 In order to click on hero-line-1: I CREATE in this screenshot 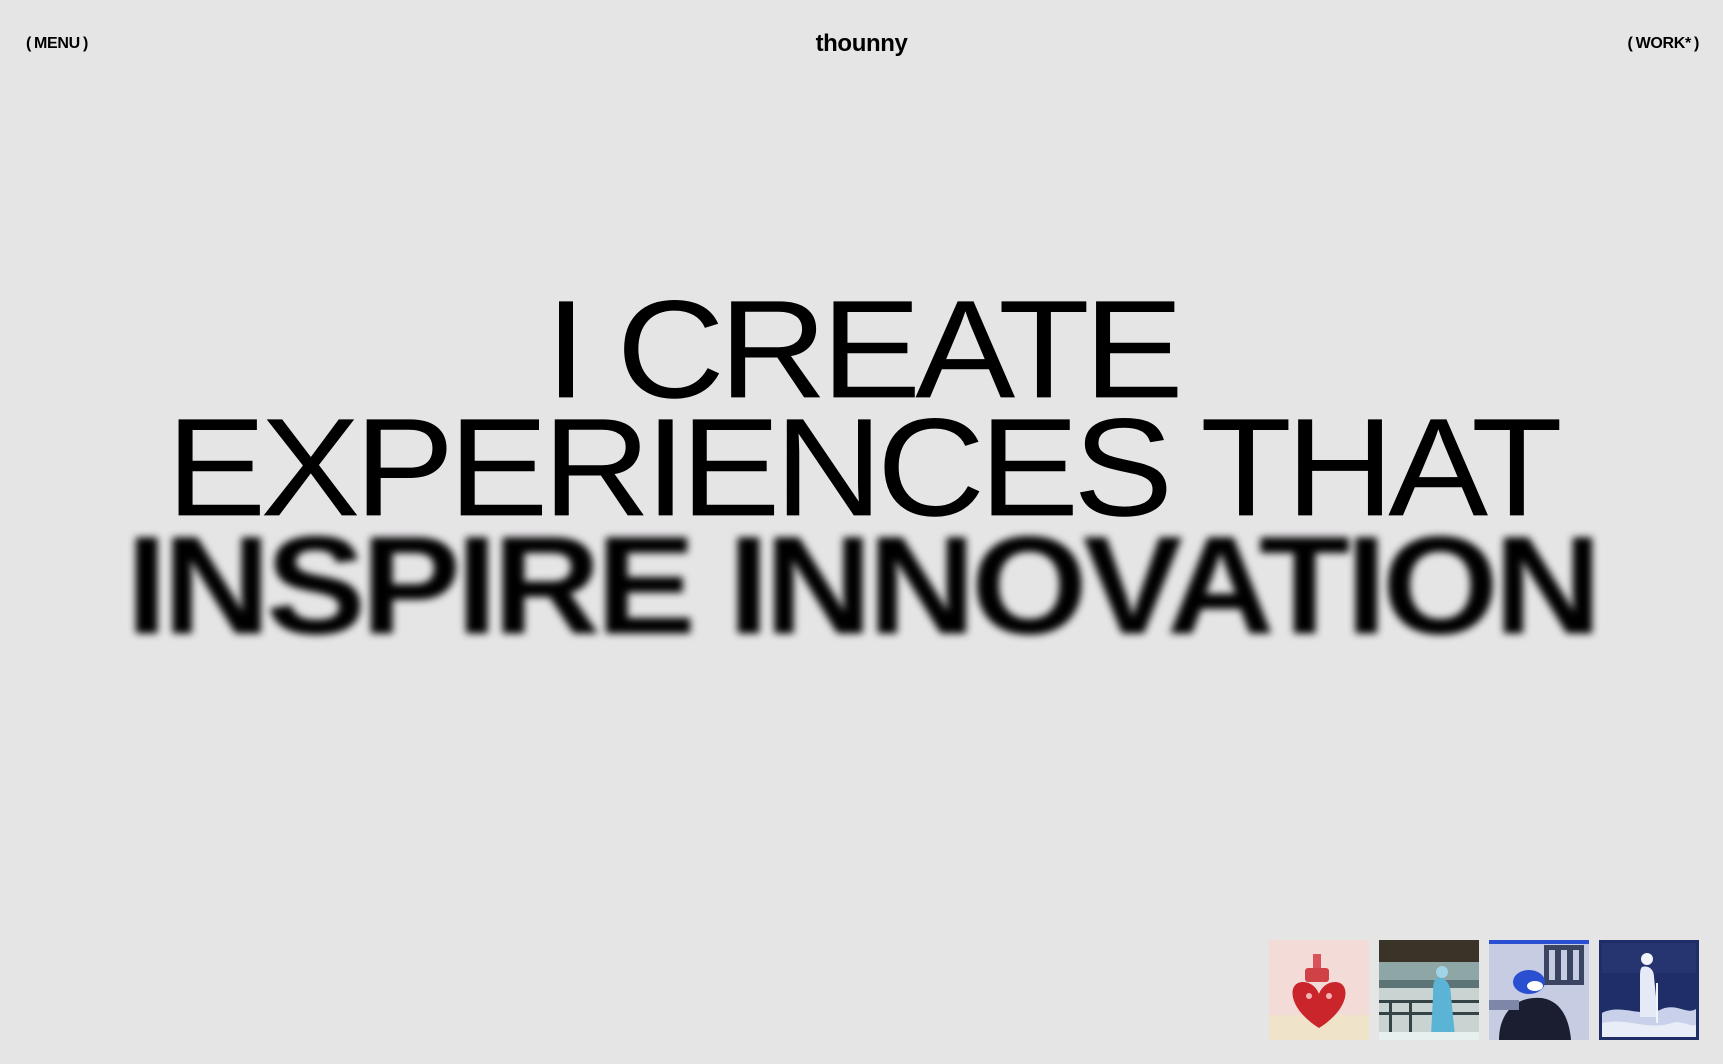, I will do `click(864, 349)`.